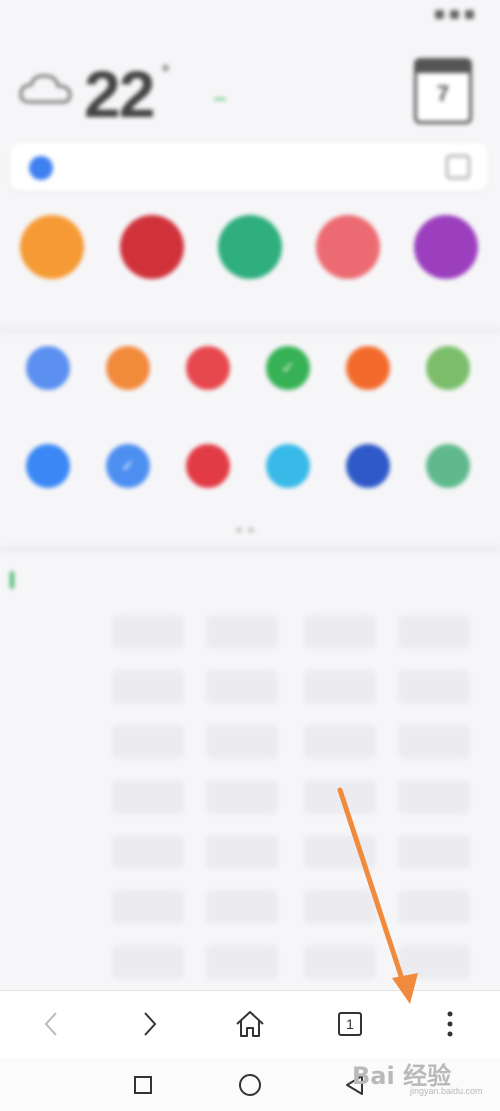 This screenshot has width=500, height=1111. Describe the element at coordinates (51, 1024) in the screenshot. I see `back-button` at that location.